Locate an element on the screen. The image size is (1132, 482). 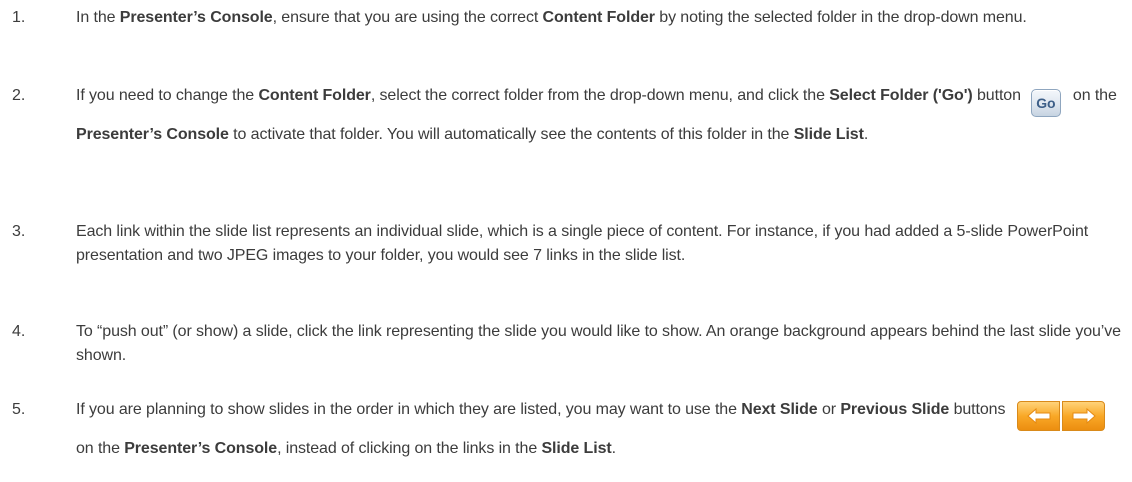
step-number: 4. is located at coordinates (19, 331).